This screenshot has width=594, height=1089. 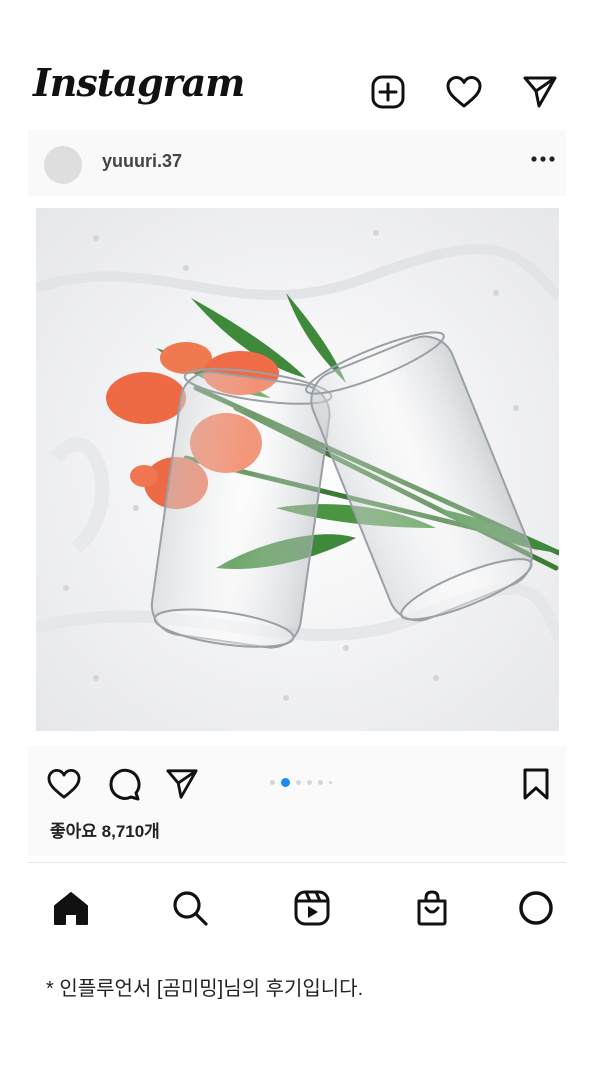 What do you see at coordinates (432, 908) in the screenshot?
I see `shop-icon` at bounding box center [432, 908].